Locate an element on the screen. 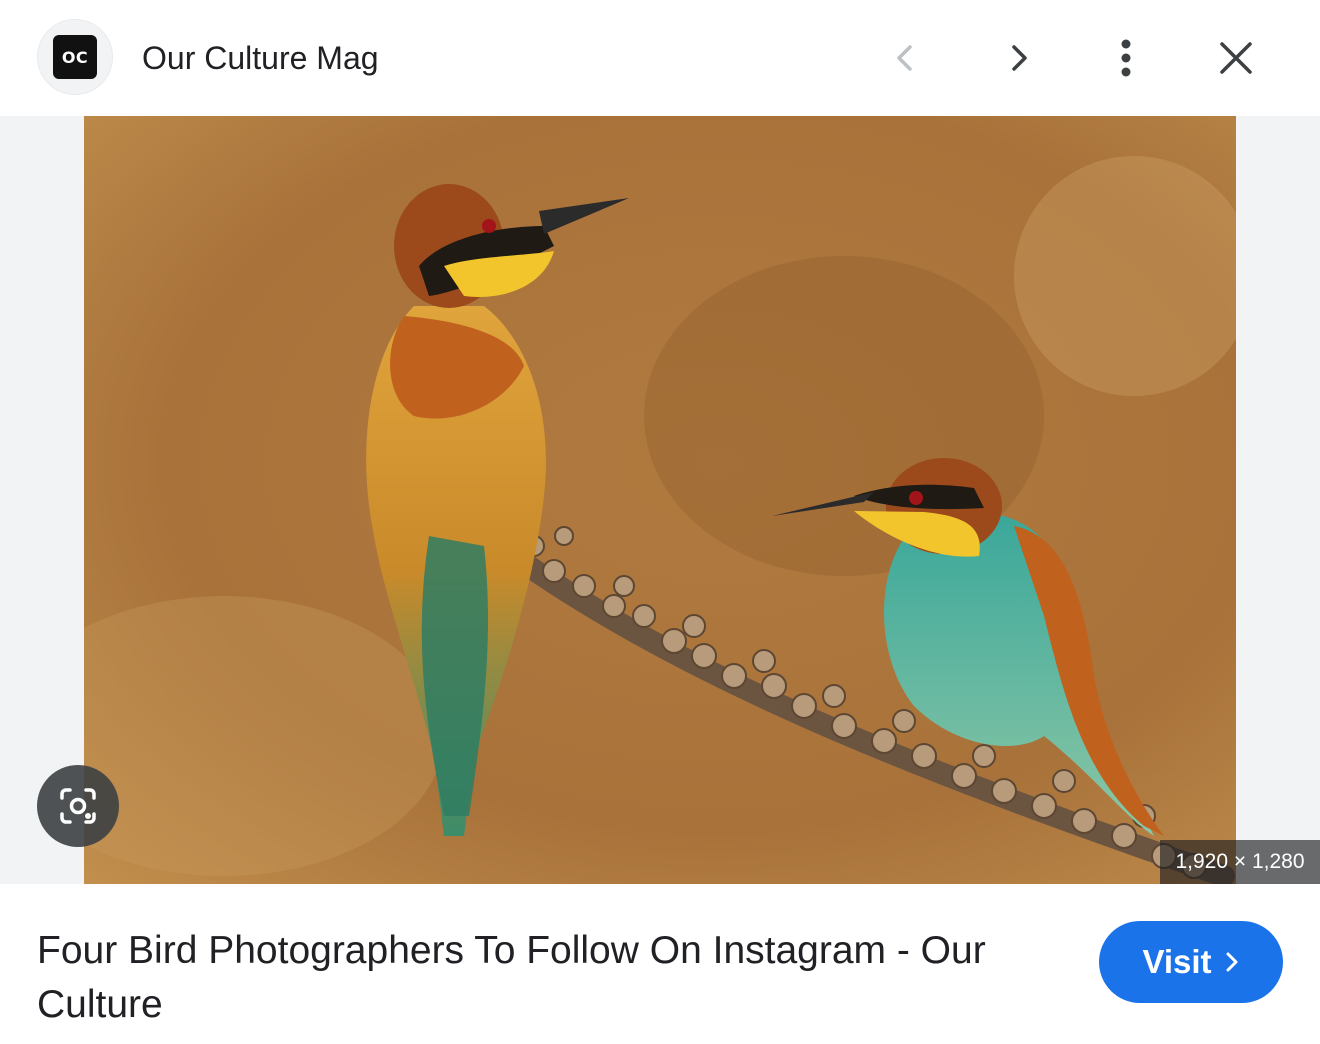 The width and height of the screenshot is (1320, 1044). header: OC Our Culture Mag is located at coordinates (660, 58).